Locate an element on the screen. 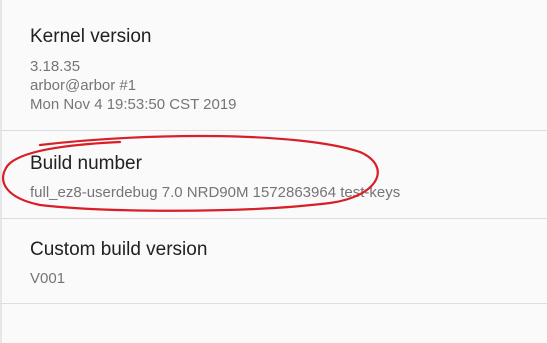 This screenshot has height=343, width=547. custom-build-version-title: Custom build version is located at coordinates (119, 249).